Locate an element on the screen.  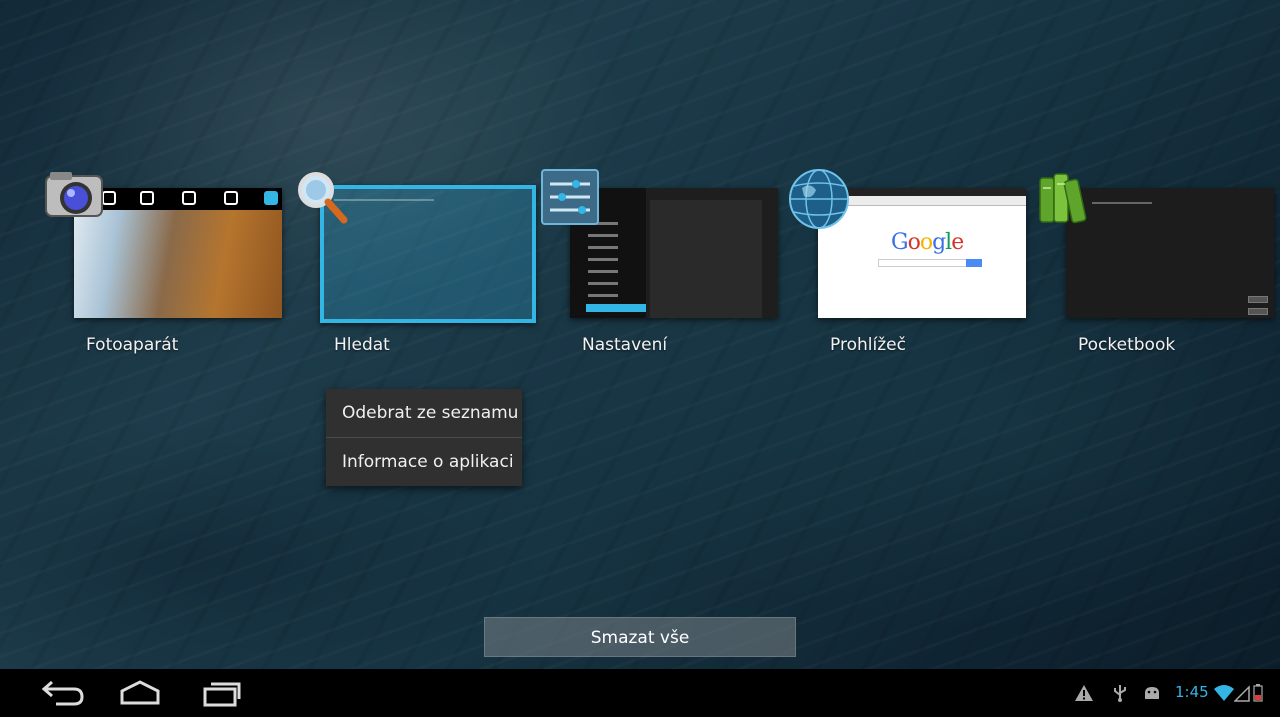
globe-icon is located at coordinates (818, 198).